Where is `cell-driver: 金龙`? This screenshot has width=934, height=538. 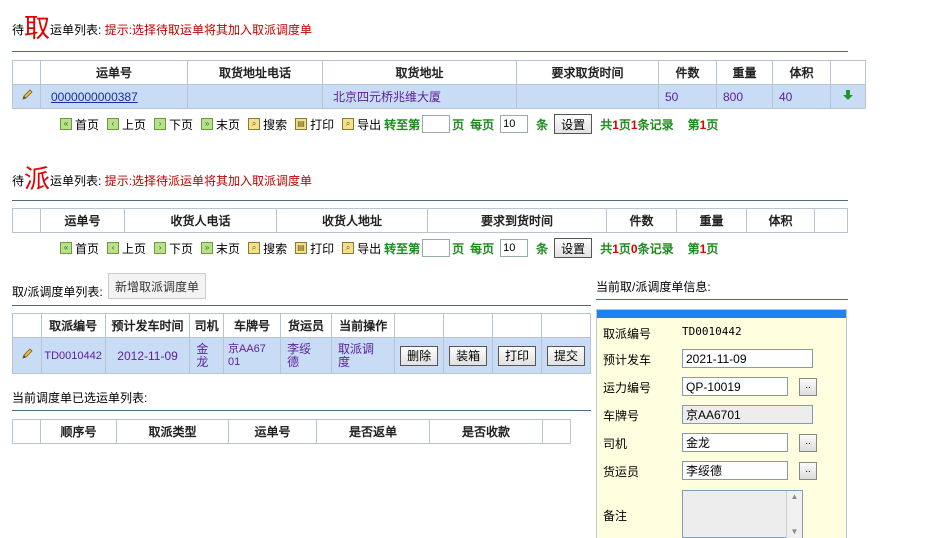 cell-driver: 金龙 is located at coordinates (206, 355).